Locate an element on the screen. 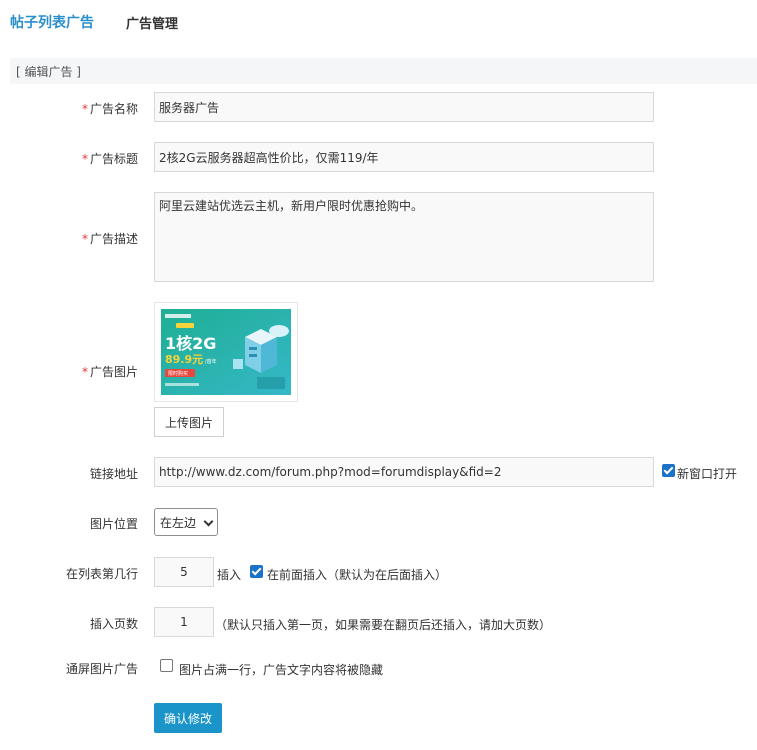 The height and width of the screenshot is (750, 757). ad-headline: 1核2G is located at coordinates (190, 343).